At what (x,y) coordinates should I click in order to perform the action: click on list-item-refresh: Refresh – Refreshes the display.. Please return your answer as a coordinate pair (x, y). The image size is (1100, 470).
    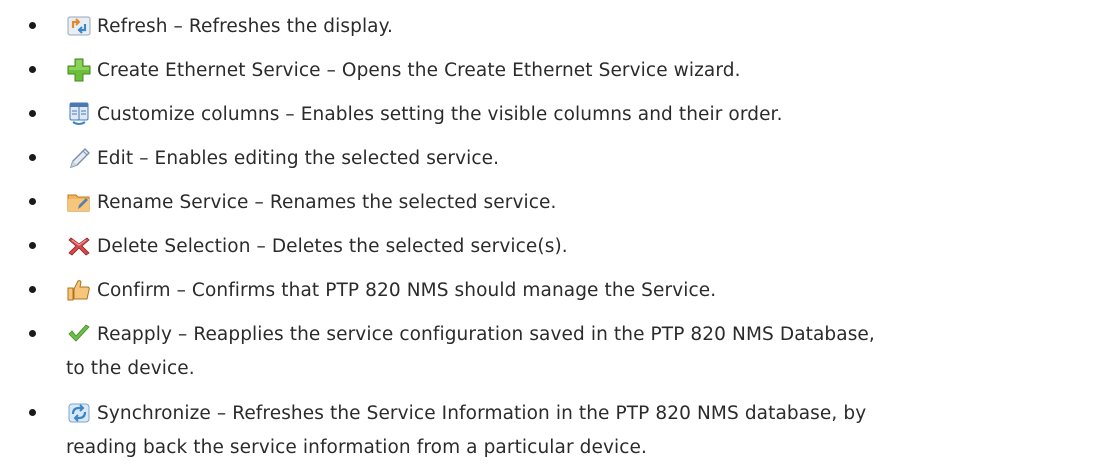
    Looking at the image, I should click on (550, 29).